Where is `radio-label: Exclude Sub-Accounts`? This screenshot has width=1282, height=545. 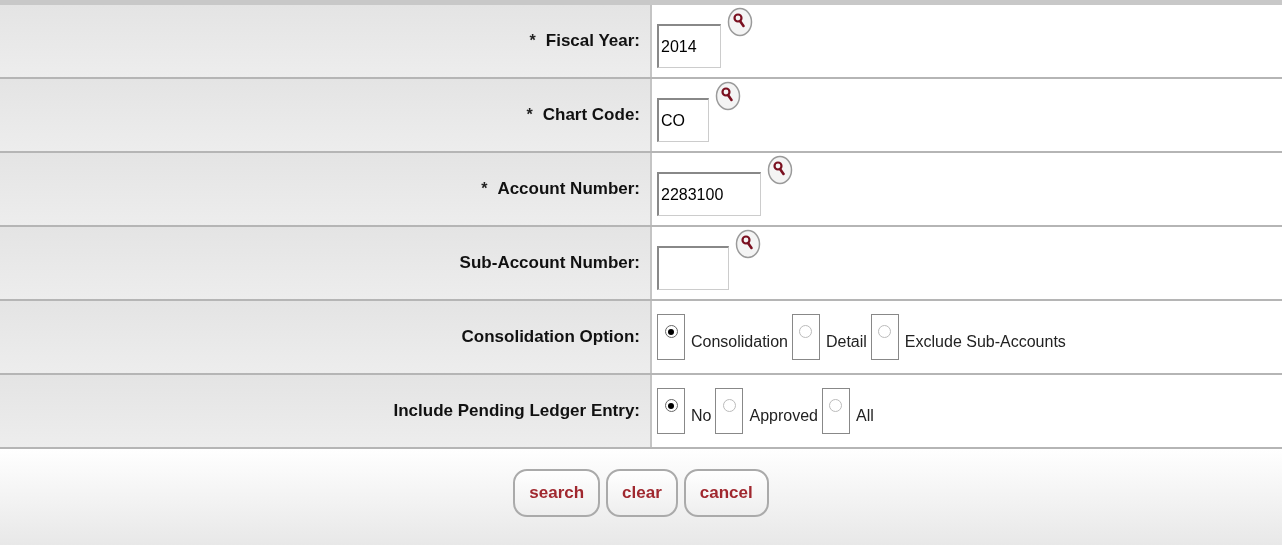 radio-label: Exclude Sub-Accounts is located at coordinates (985, 342).